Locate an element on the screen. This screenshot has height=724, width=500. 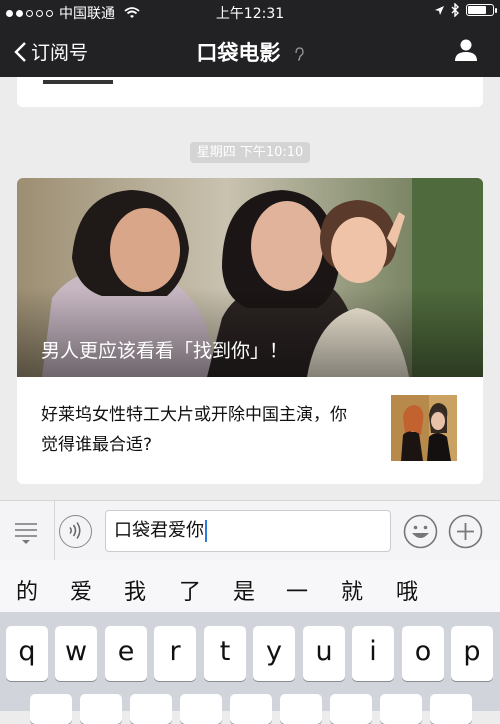
smiley-icon is located at coordinates (420, 531).